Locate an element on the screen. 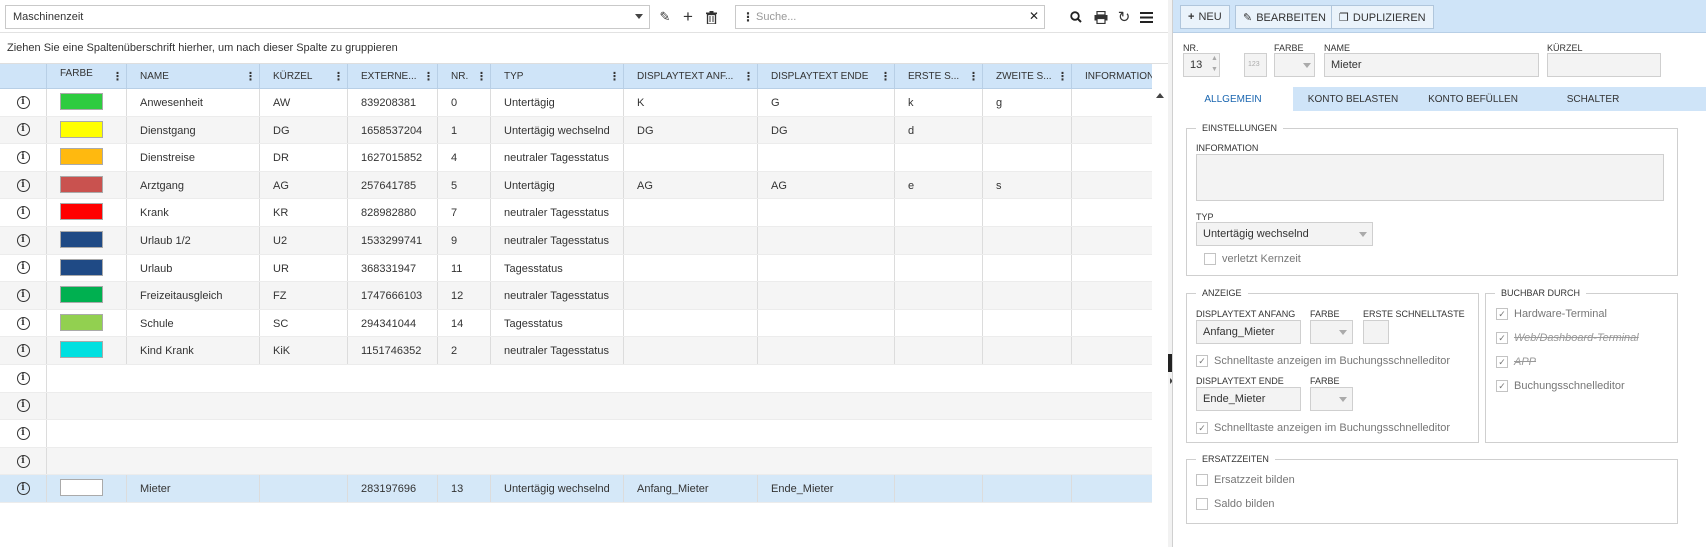 Image resolution: width=1706 pixels, height=547 pixels. saldo-bilden-checkbox: Saldo bilden is located at coordinates (1235, 504).